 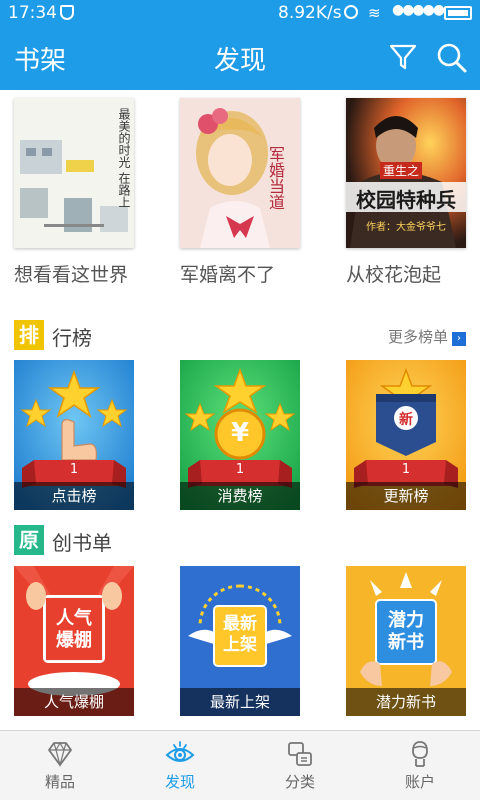 What do you see at coordinates (452, 58) in the screenshot?
I see `search-icon` at bounding box center [452, 58].